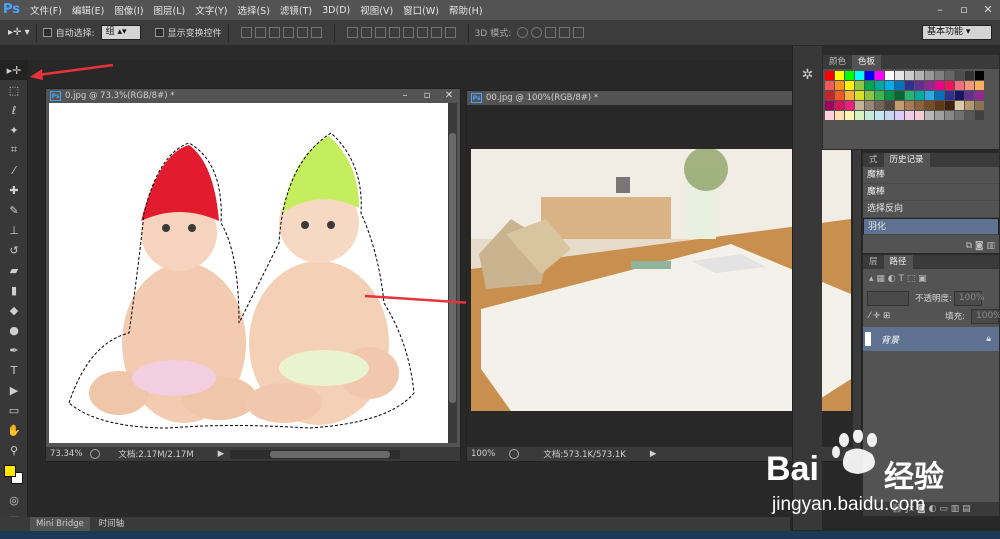 This screenshot has width=1000, height=539. What do you see at coordinates (112, 524) in the screenshot?
I see `timeline-tab: 时间轴` at bounding box center [112, 524].